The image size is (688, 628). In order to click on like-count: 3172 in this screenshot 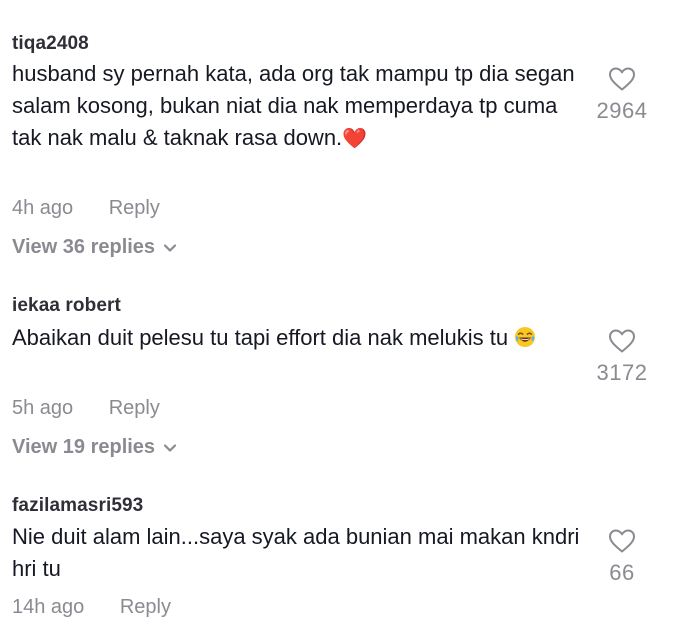, I will do `click(622, 372)`.